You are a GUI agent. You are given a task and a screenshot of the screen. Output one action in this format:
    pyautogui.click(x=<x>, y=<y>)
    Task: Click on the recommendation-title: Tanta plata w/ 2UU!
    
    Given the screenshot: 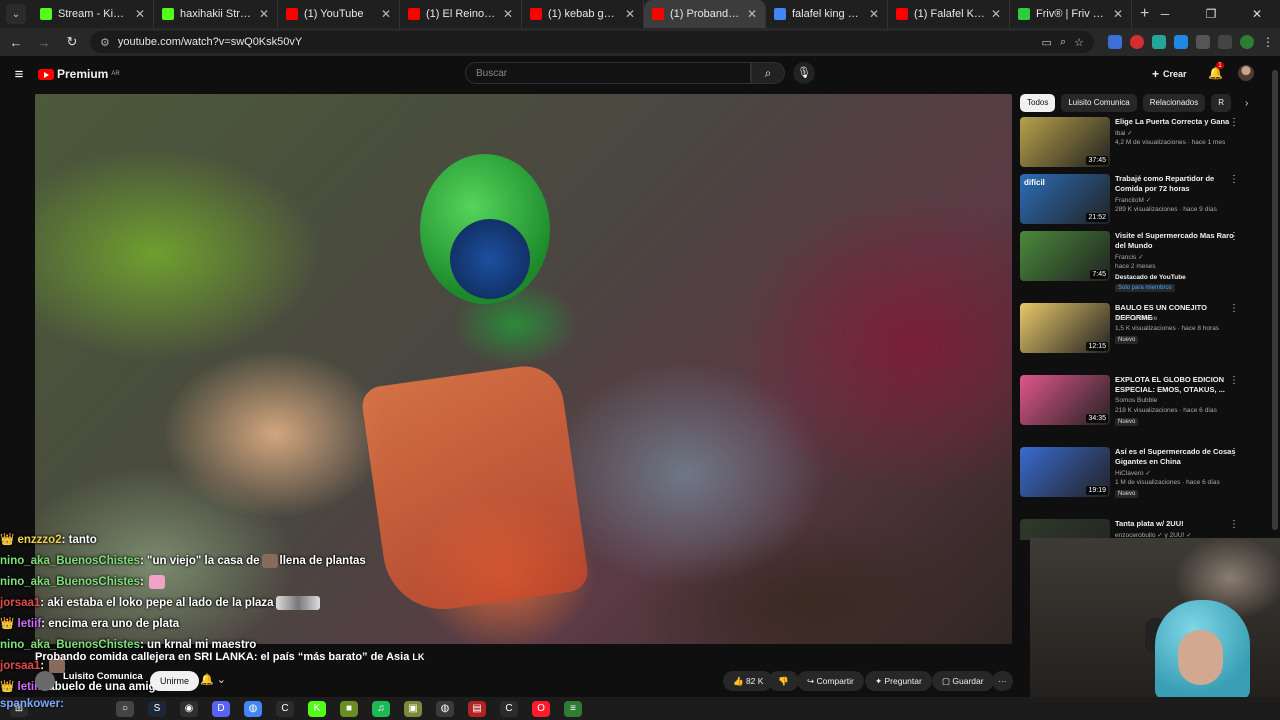 What is the action you would take?
    pyautogui.click(x=1177, y=524)
    